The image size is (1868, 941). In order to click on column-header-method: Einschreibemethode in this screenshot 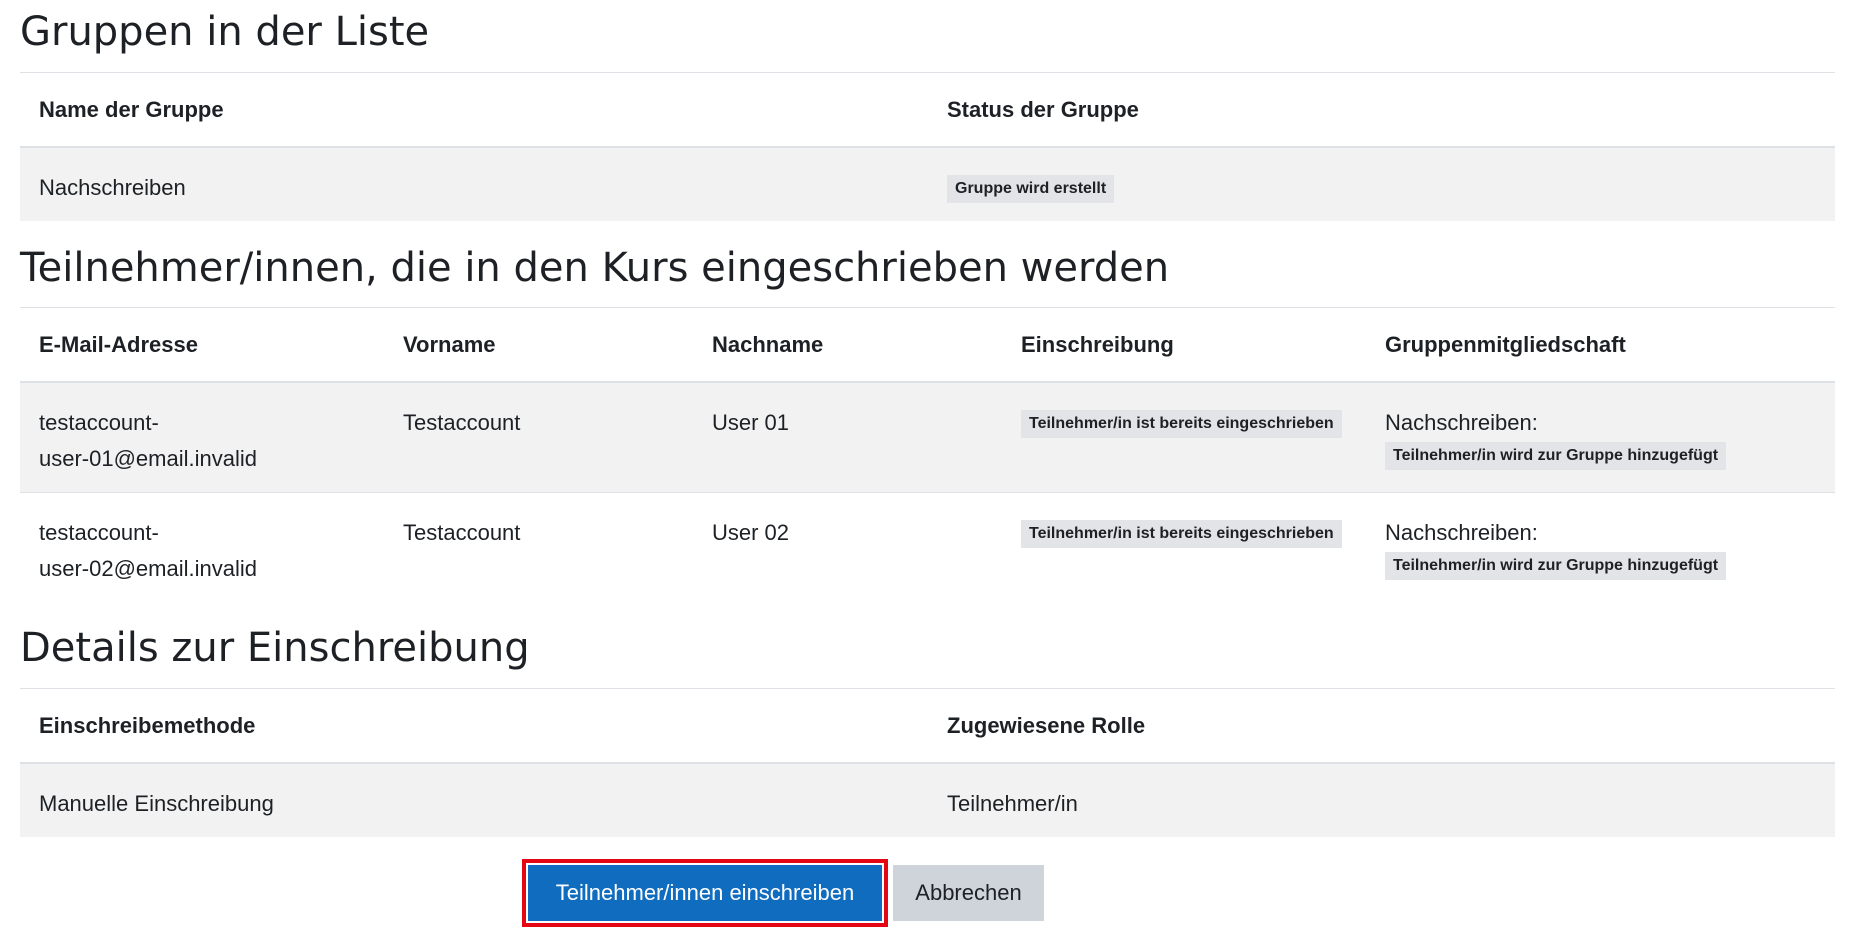, I will do `click(474, 726)`.